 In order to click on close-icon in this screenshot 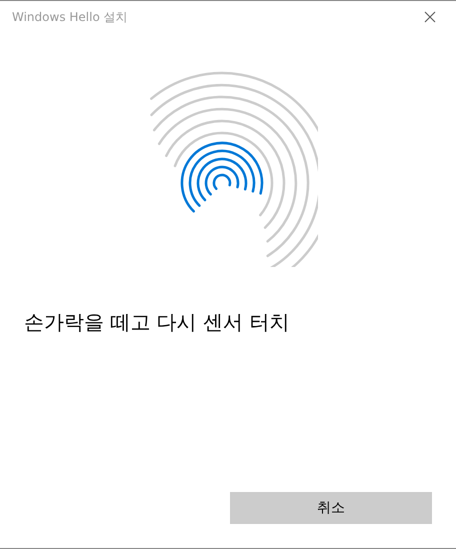, I will do `click(430, 17)`.